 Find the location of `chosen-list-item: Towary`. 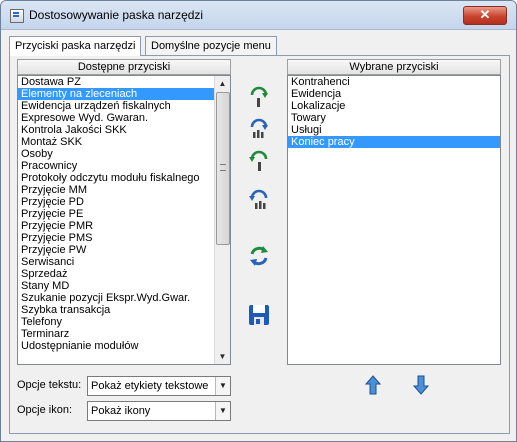

chosen-list-item: Towary is located at coordinates (394, 118).